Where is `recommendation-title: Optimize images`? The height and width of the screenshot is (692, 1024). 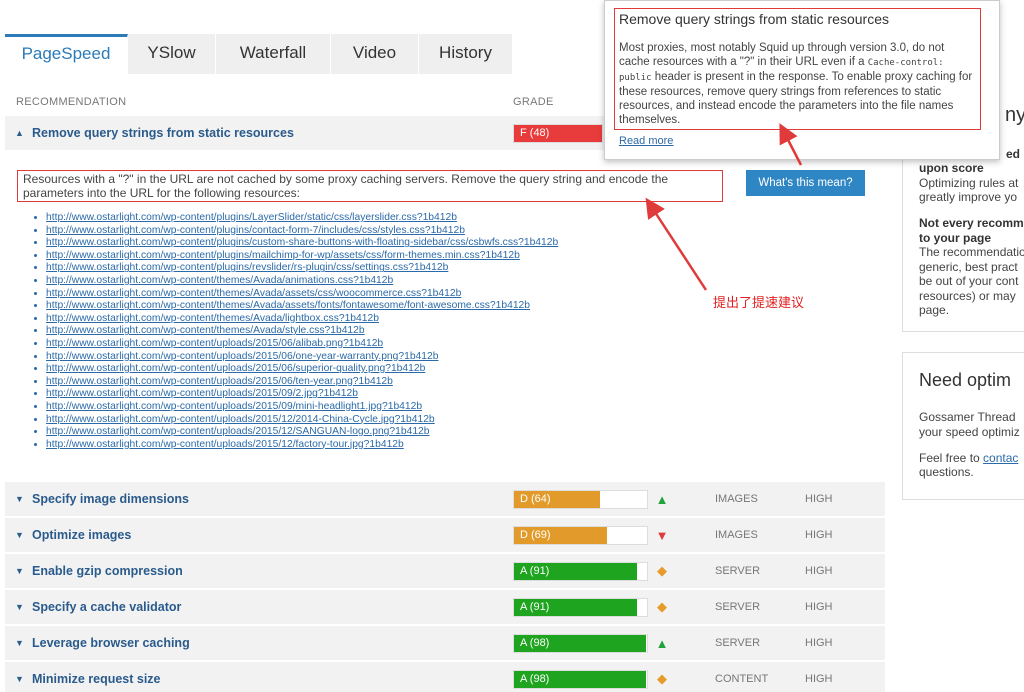 recommendation-title: Optimize images is located at coordinates (81, 535).